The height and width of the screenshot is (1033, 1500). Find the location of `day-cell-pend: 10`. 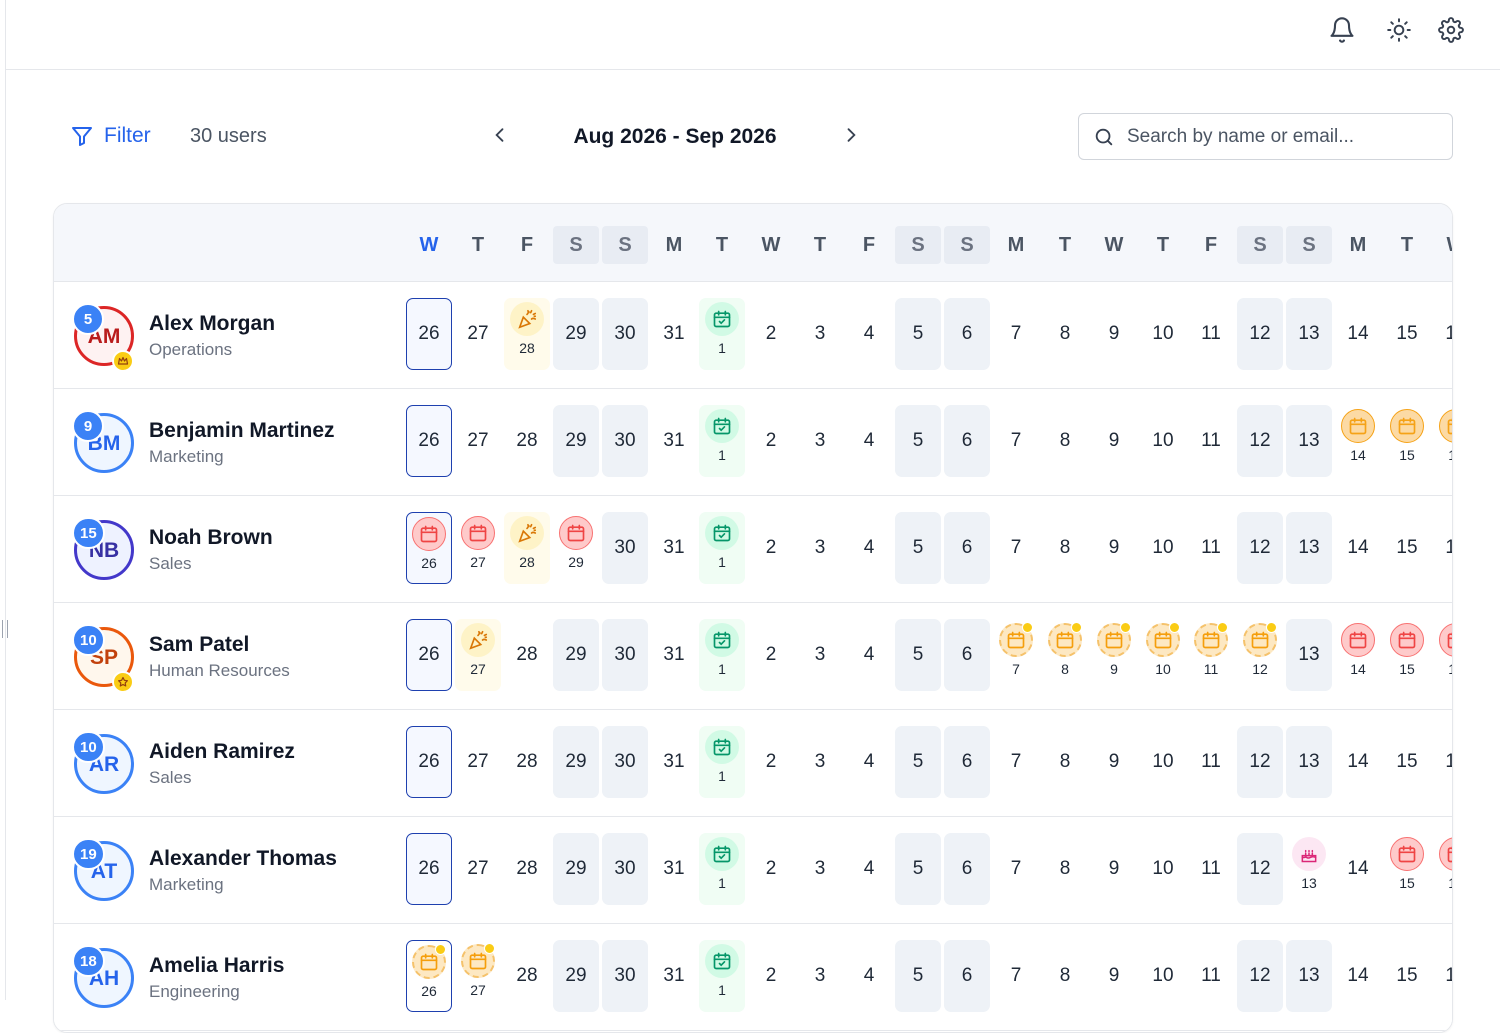

day-cell-pend: 10 is located at coordinates (1163, 655).